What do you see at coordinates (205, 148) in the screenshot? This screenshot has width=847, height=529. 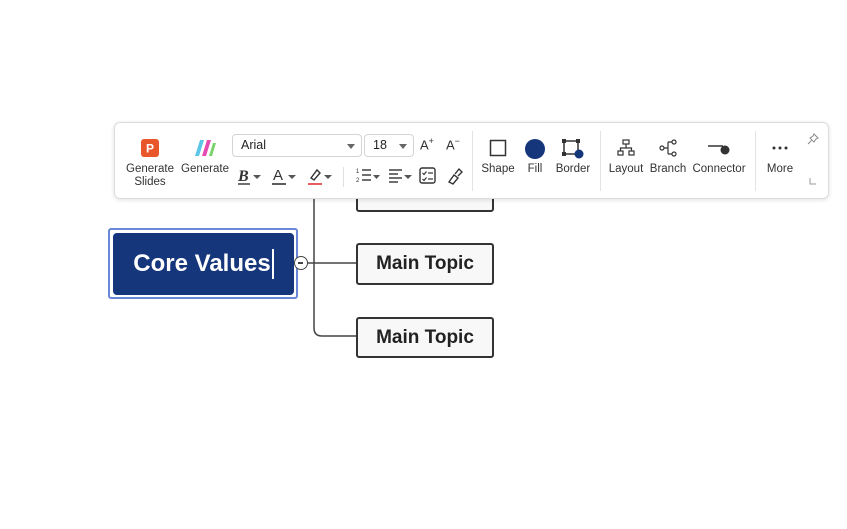 I see `ai-generate-icon` at bounding box center [205, 148].